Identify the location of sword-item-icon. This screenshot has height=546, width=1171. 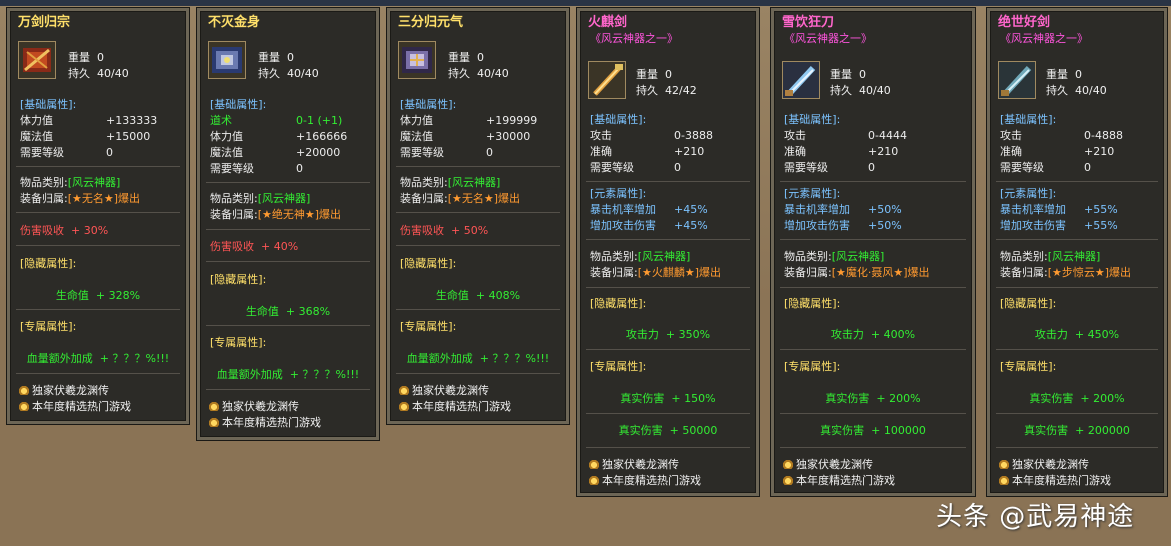
(1017, 80).